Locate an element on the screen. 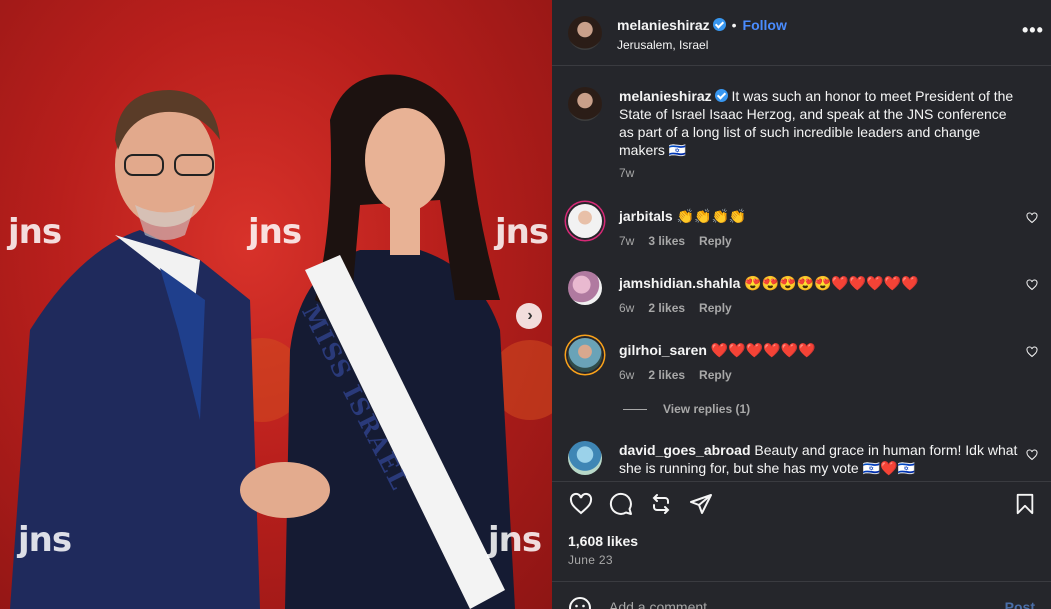 The image size is (1051, 609). emoji-icon is located at coordinates (580, 602).